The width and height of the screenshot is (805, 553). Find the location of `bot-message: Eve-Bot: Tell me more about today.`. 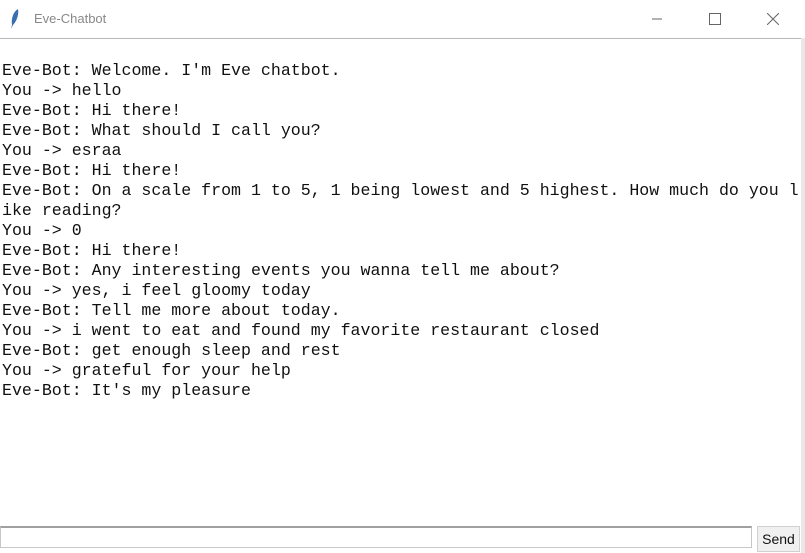

bot-message: Eve-Bot: Tell me more about today. is located at coordinates (171, 310).